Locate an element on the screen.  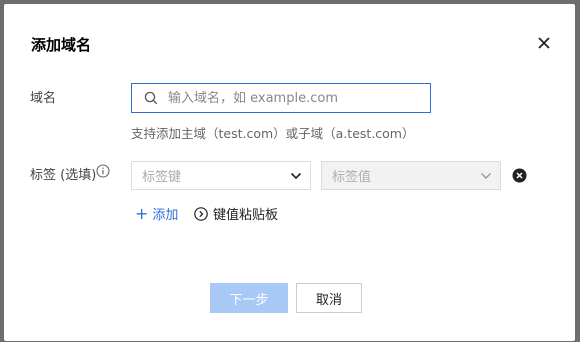
info-icon is located at coordinates (103, 171).